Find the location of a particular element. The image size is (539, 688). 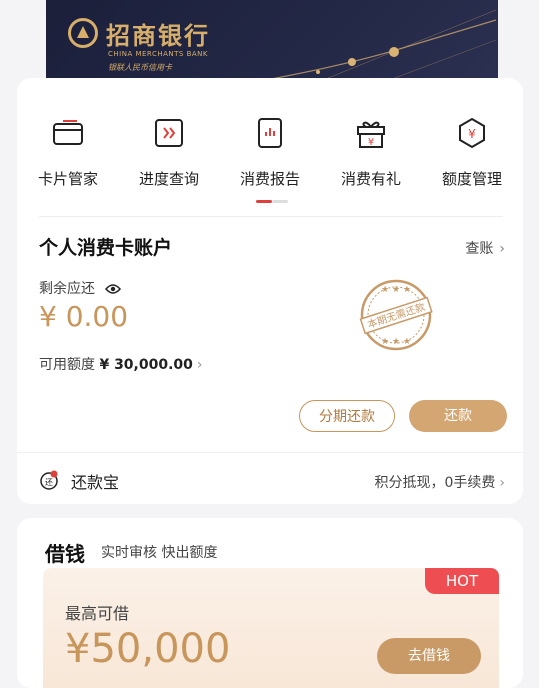

borrow-title: 借钱 is located at coordinates (65, 554).